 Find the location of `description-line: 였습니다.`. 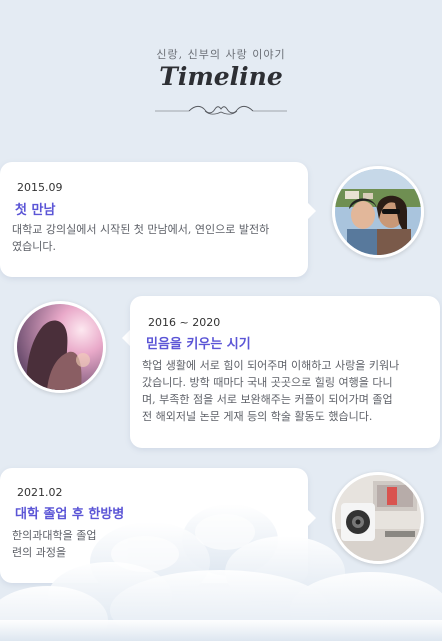

description-line: 였습니다. is located at coordinates (34, 246).